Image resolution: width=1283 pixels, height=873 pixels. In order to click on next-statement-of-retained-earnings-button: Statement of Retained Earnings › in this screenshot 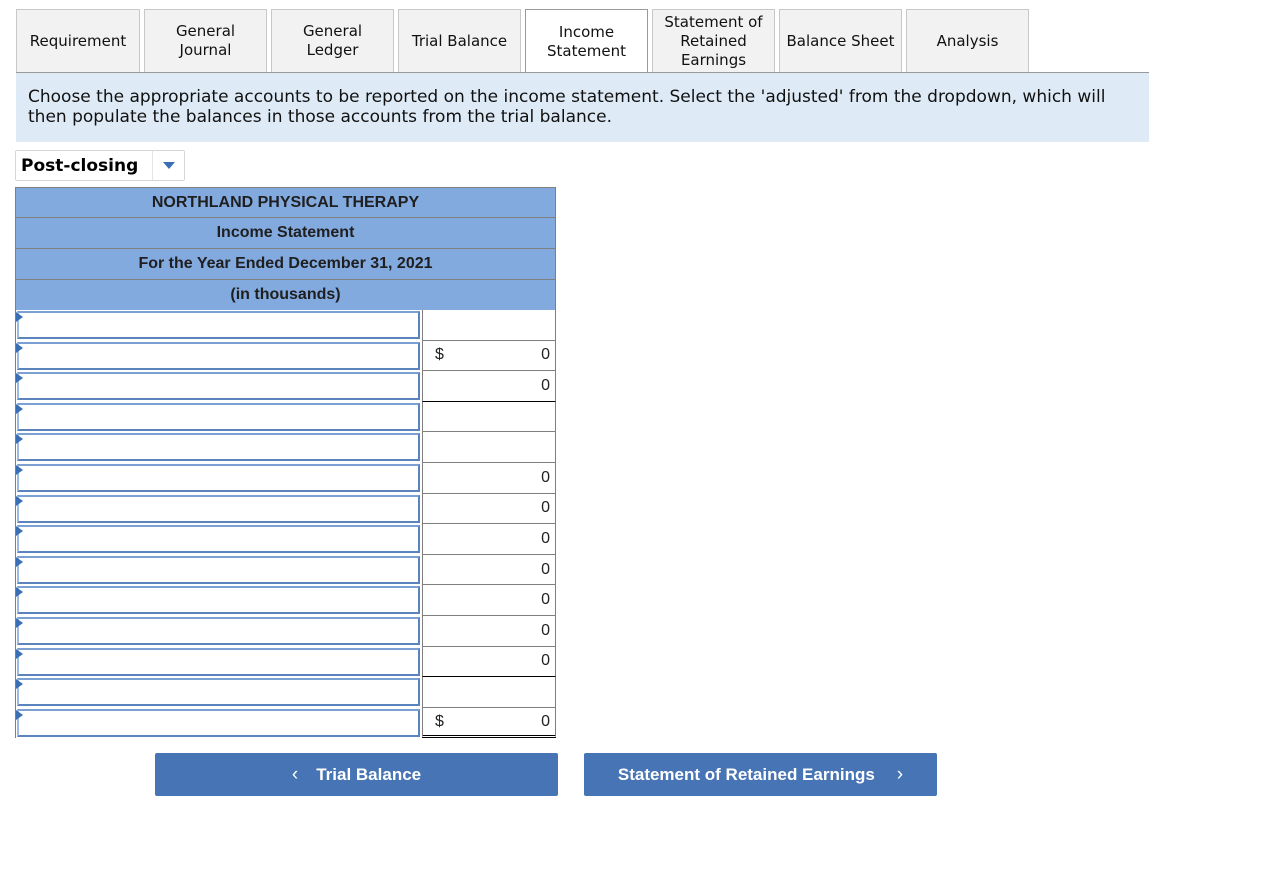, I will do `click(760, 774)`.